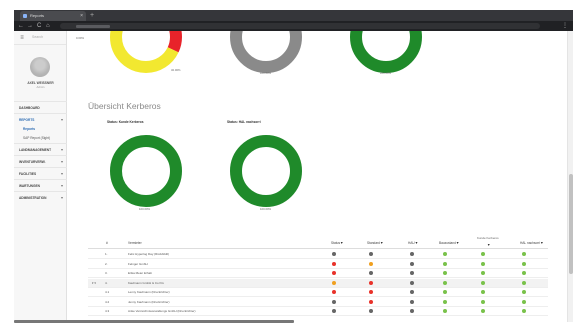 This screenshot has width=581, height=327. I want to click on menu-icon: ≡, so click(22, 38).